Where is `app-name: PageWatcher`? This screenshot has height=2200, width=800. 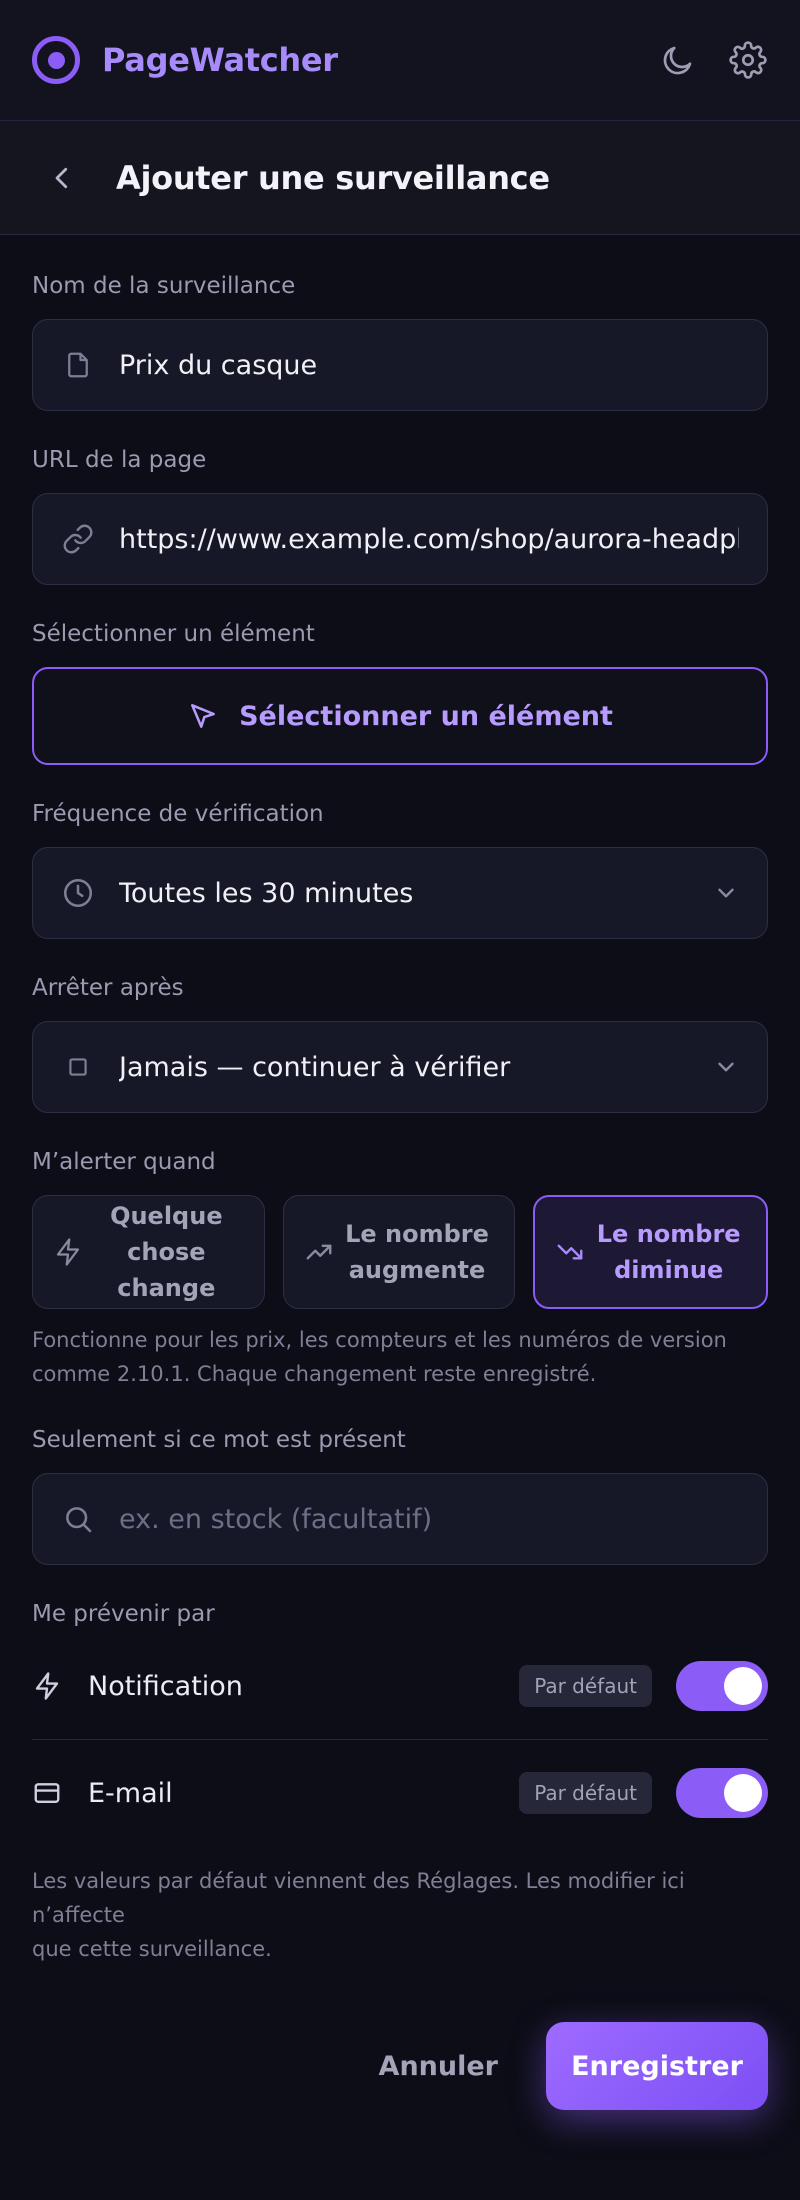 app-name: PageWatcher is located at coordinates (220, 60).